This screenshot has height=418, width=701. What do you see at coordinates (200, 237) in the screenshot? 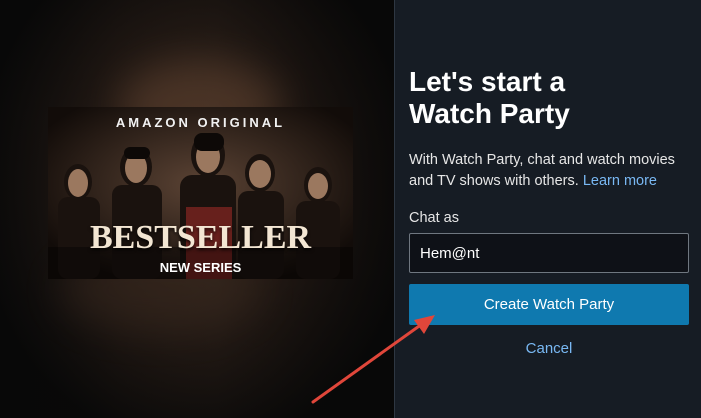
I see `show-title: BESTSELLER` at bounding box center [200, 237].